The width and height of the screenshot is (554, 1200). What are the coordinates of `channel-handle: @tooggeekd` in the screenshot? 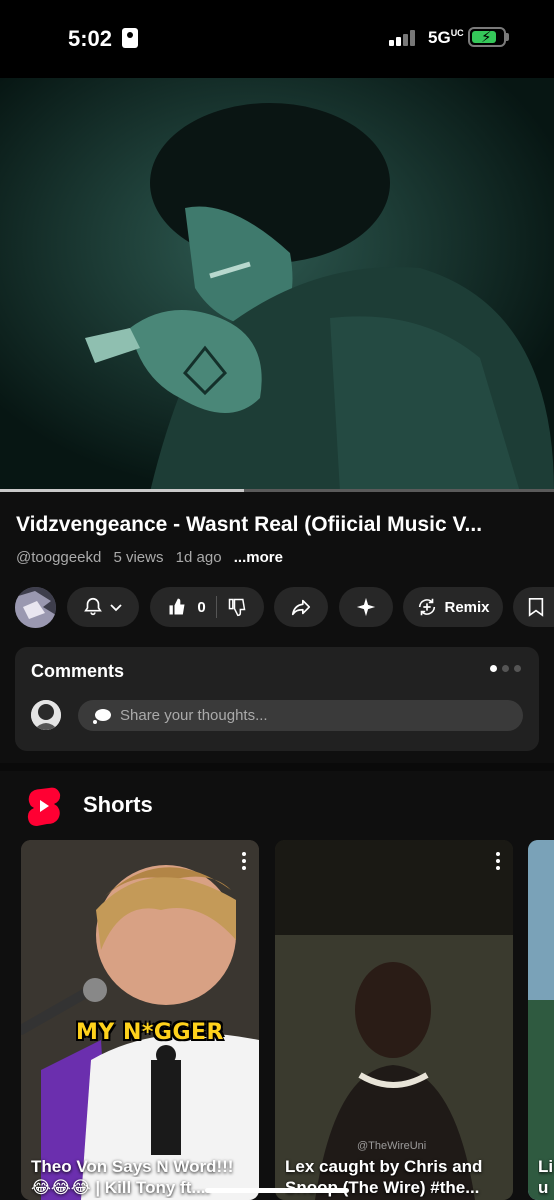 It's located at (58, 557).